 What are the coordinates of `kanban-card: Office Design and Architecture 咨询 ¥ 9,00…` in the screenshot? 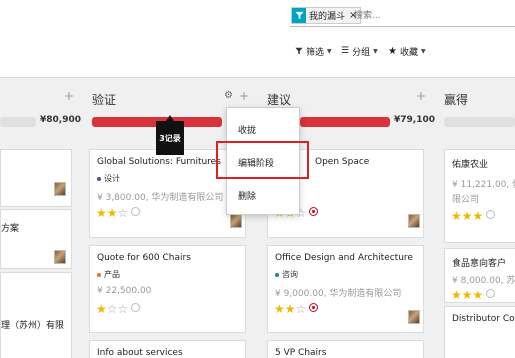 It's located at (345, 289).